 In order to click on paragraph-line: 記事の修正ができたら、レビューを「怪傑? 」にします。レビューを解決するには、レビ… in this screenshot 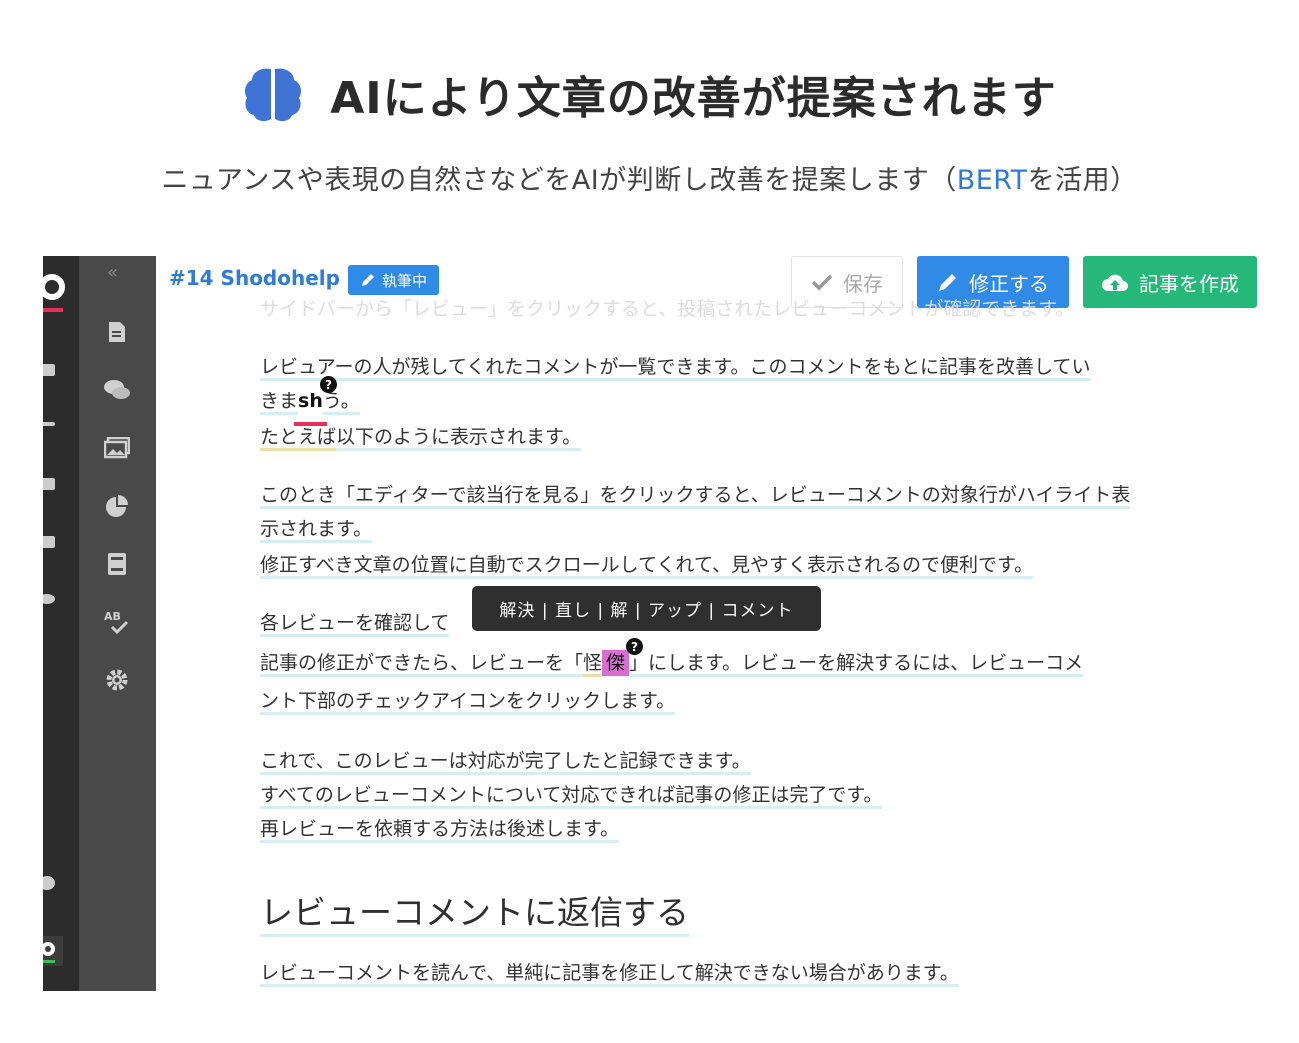, I will do `click(672, 657)`.